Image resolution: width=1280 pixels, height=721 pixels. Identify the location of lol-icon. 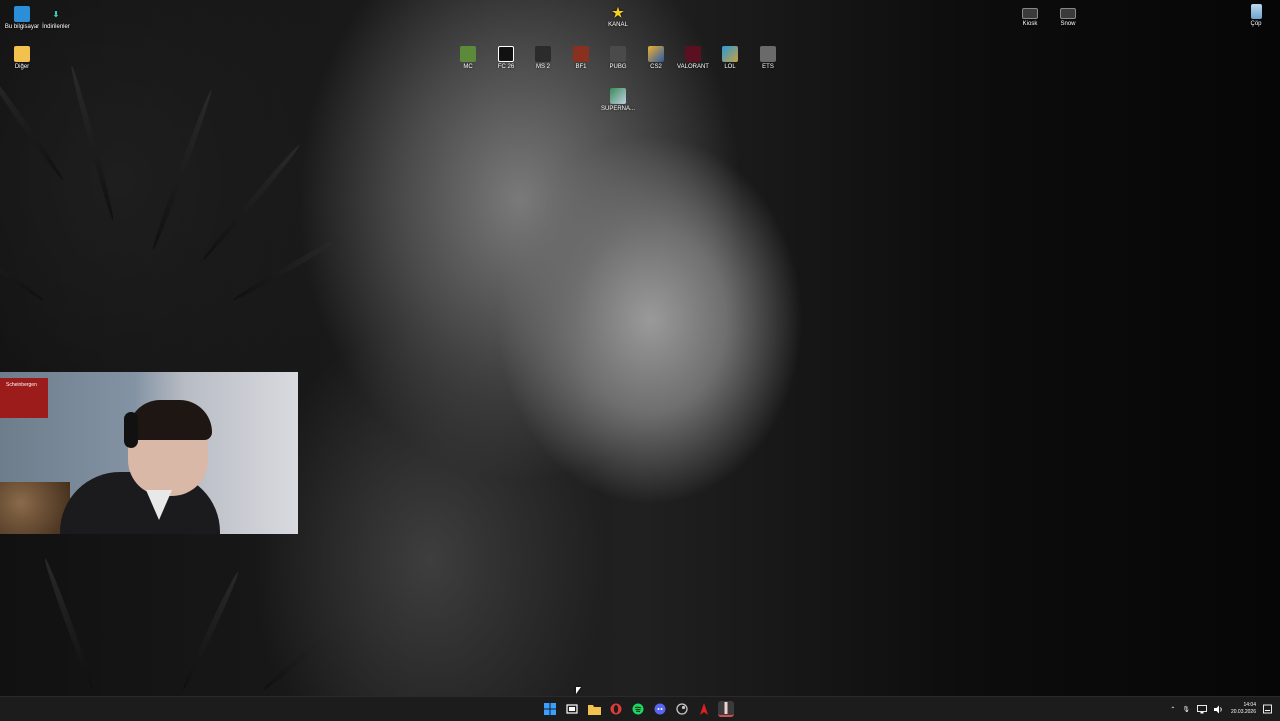
(730, 54).